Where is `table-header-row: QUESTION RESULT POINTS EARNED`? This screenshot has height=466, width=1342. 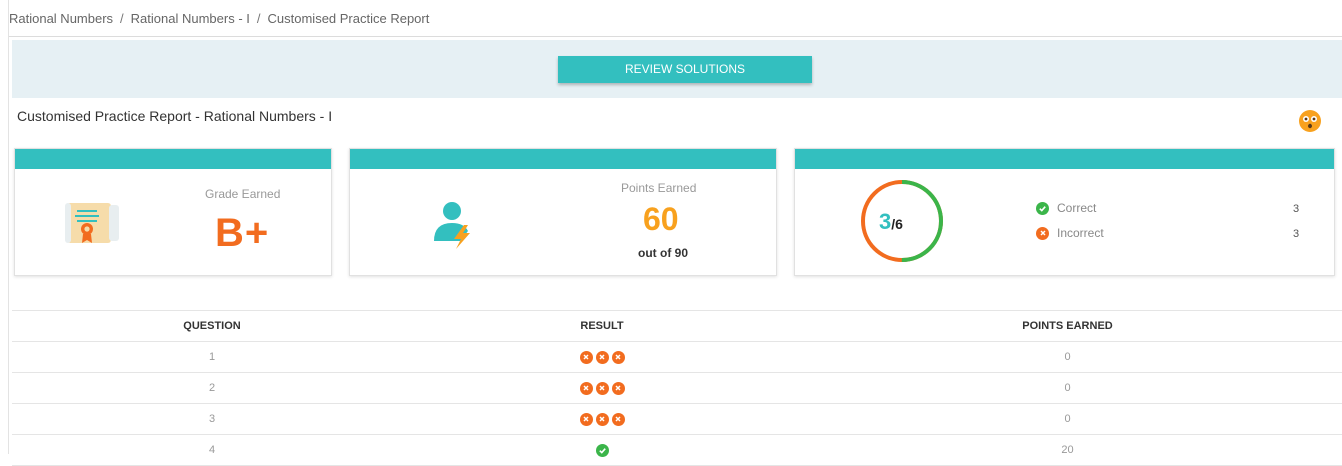
table-header-row: QUESTION RESULT POINTS EARNED is located at coordinates (677, 326).